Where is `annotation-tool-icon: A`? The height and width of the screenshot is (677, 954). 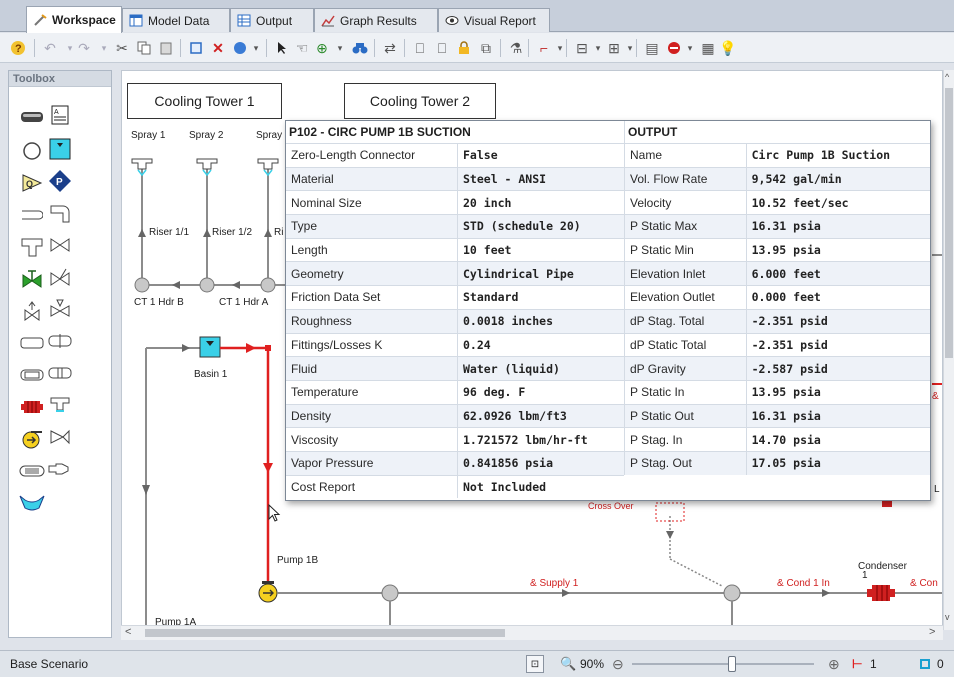 annotation-tool-icon: A is located at coordinates (60, 115).